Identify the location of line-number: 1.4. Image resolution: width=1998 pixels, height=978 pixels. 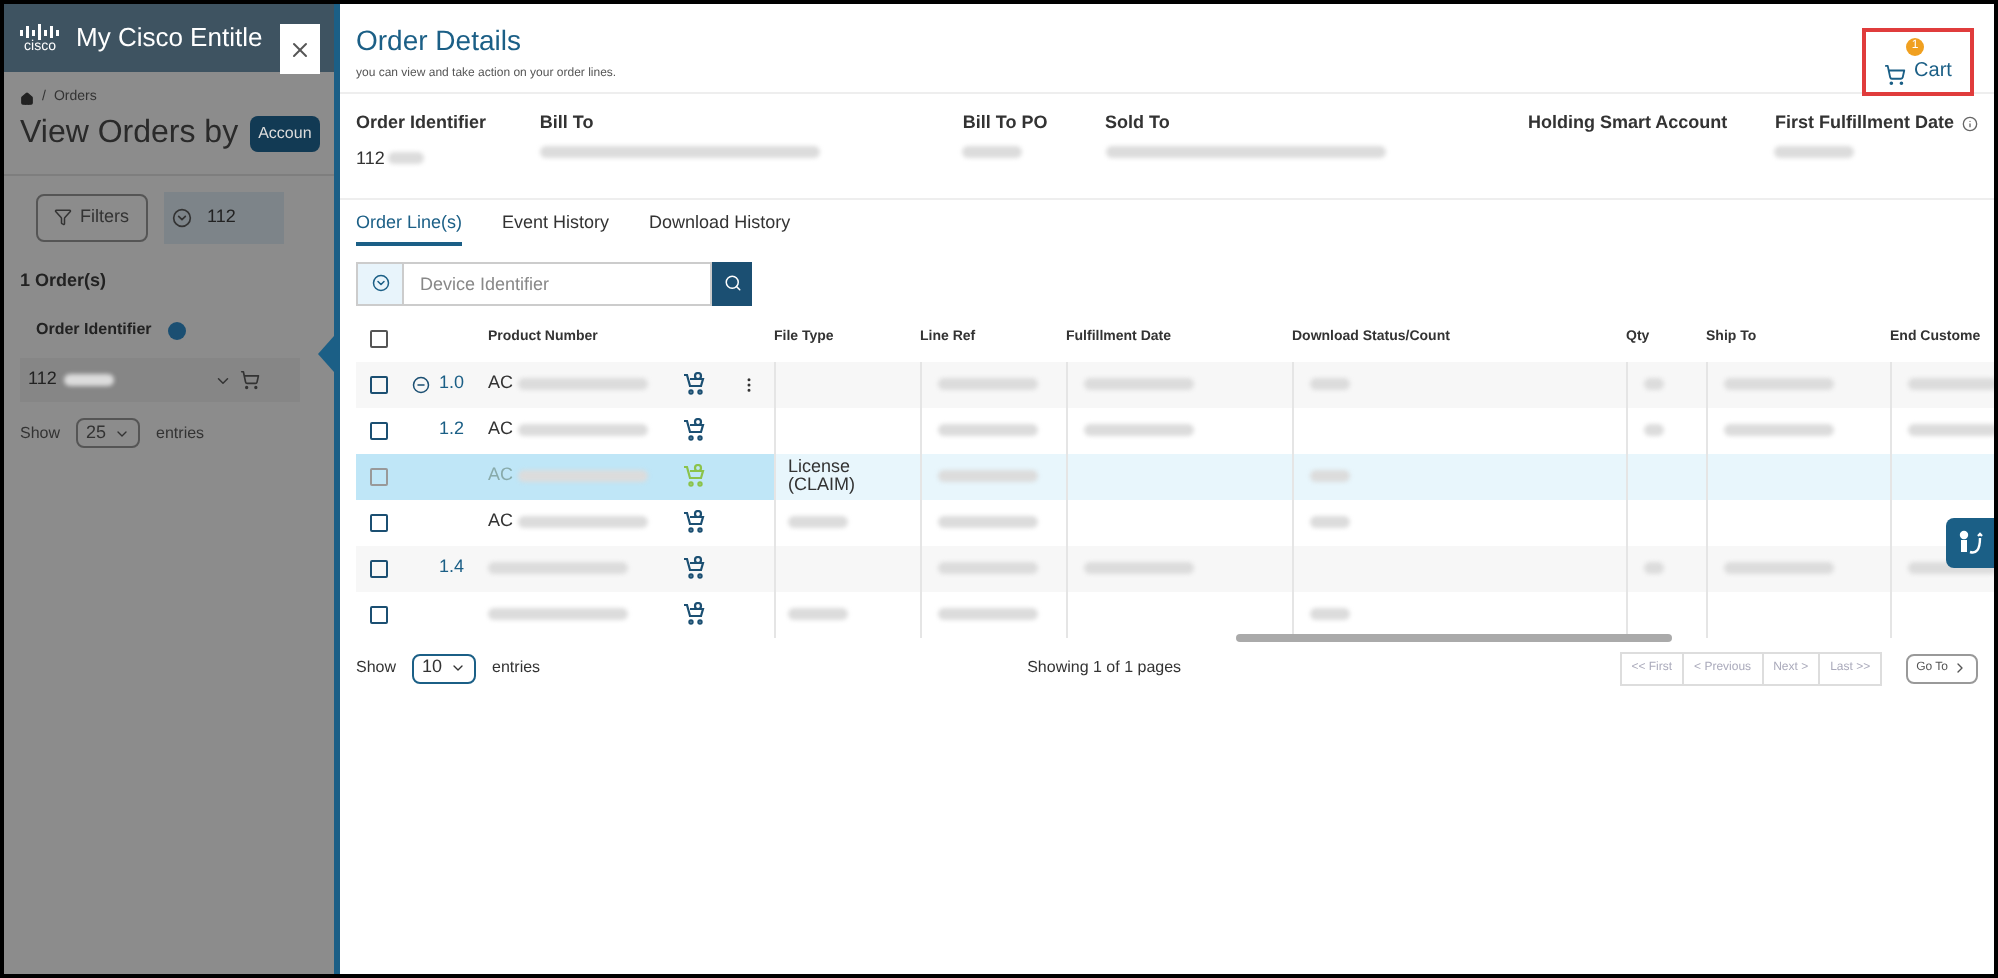
(451, 567).